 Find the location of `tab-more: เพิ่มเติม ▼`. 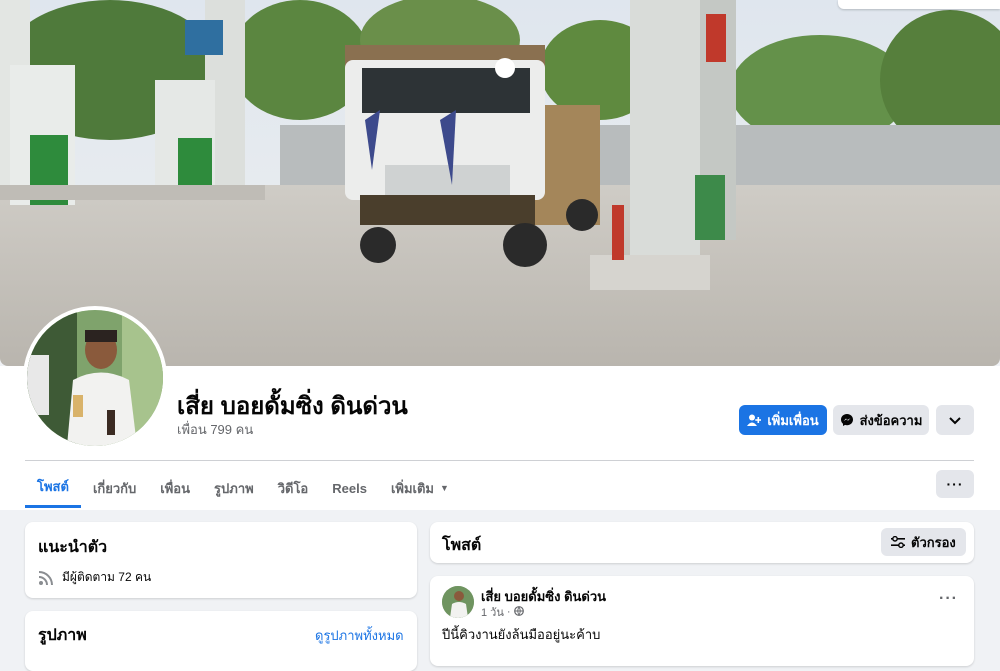

tab-more: เพิ่มเติม ▼ is located at coordinates (420, 488).